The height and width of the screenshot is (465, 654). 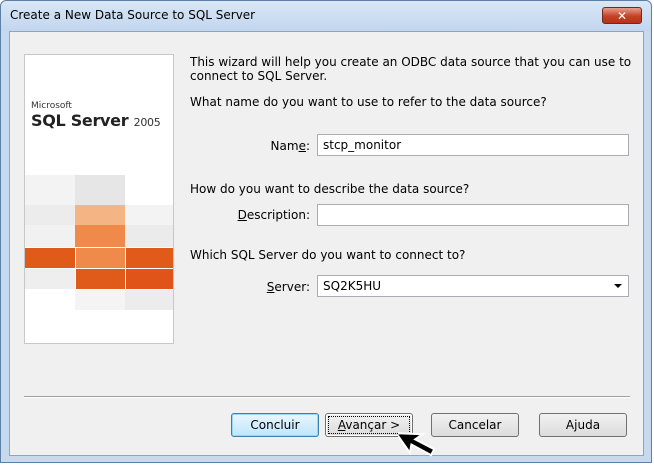 What do you see at coordinates (589, 425) in the screenshot?
I see `help-label-rest: uda` at bounding box center [589, 425].